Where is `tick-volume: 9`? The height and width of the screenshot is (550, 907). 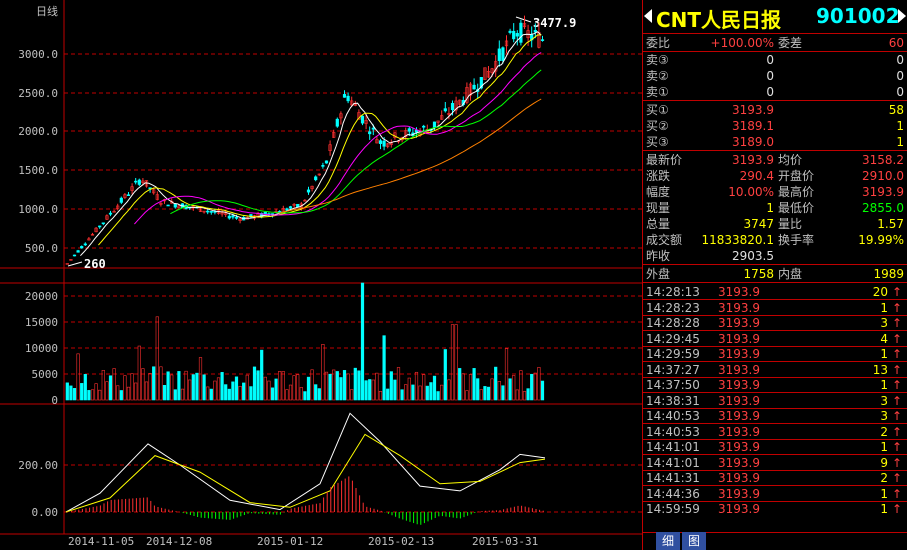
tick-volume: 9 is located at coordinates (884, 462).